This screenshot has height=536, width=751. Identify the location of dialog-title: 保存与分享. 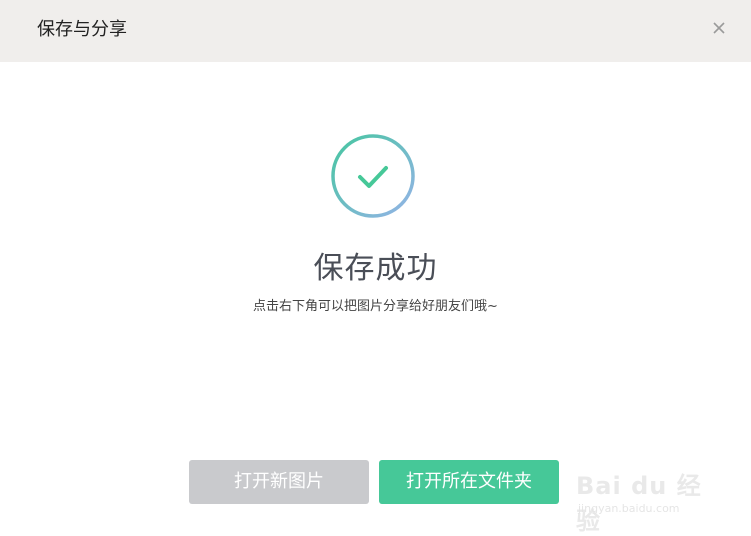
(82, 29).